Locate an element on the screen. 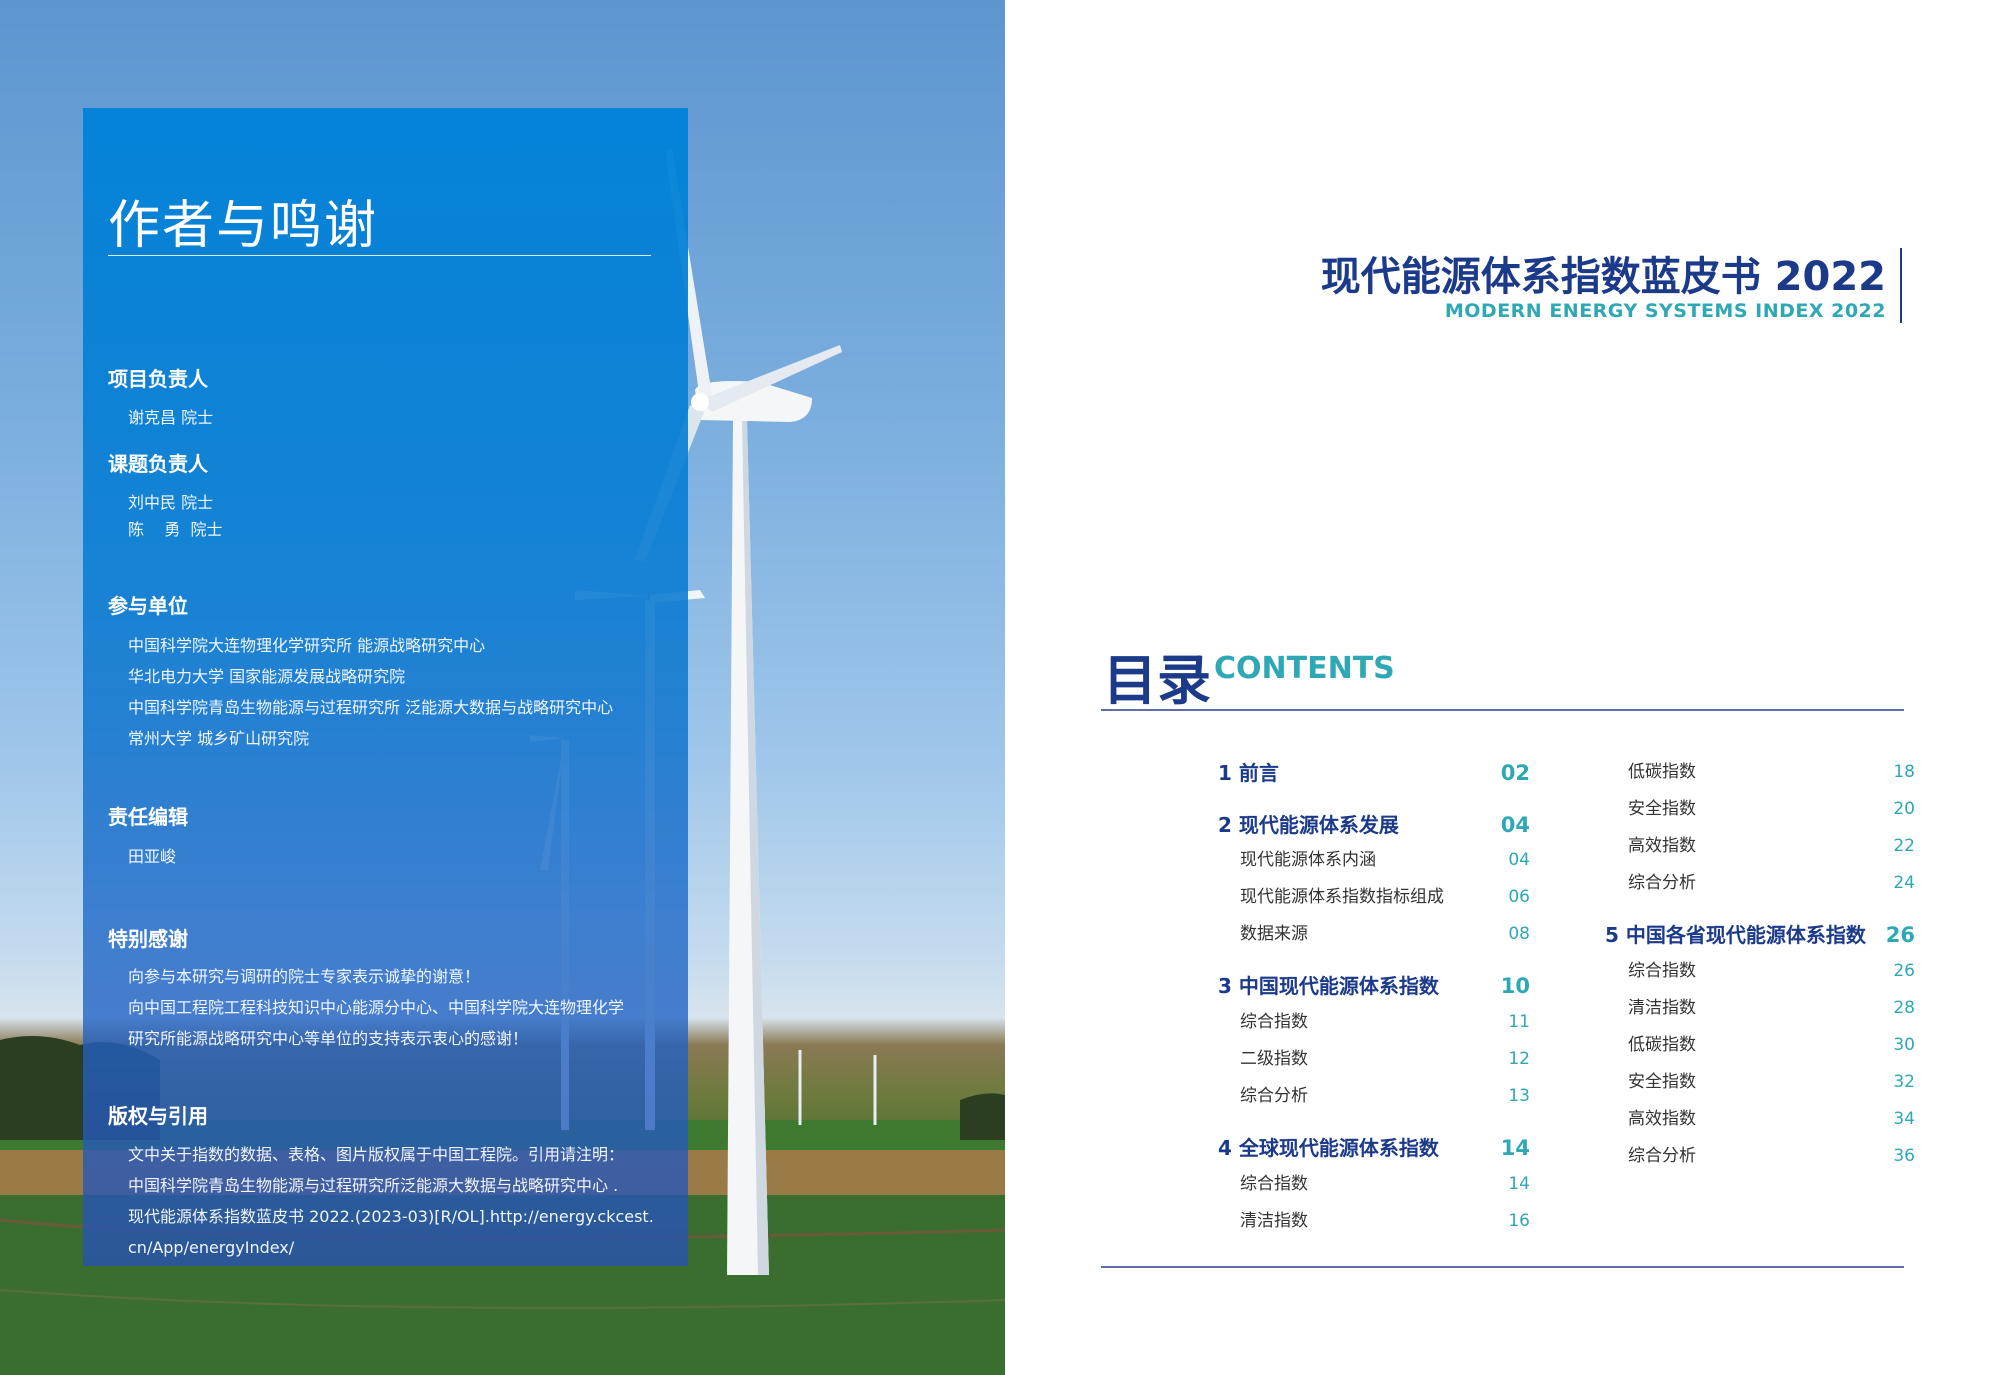 The width and height of the screenshot is (2013, 1375). toc-entry: 综合指数 26 is located at coordinates (1771, 971).